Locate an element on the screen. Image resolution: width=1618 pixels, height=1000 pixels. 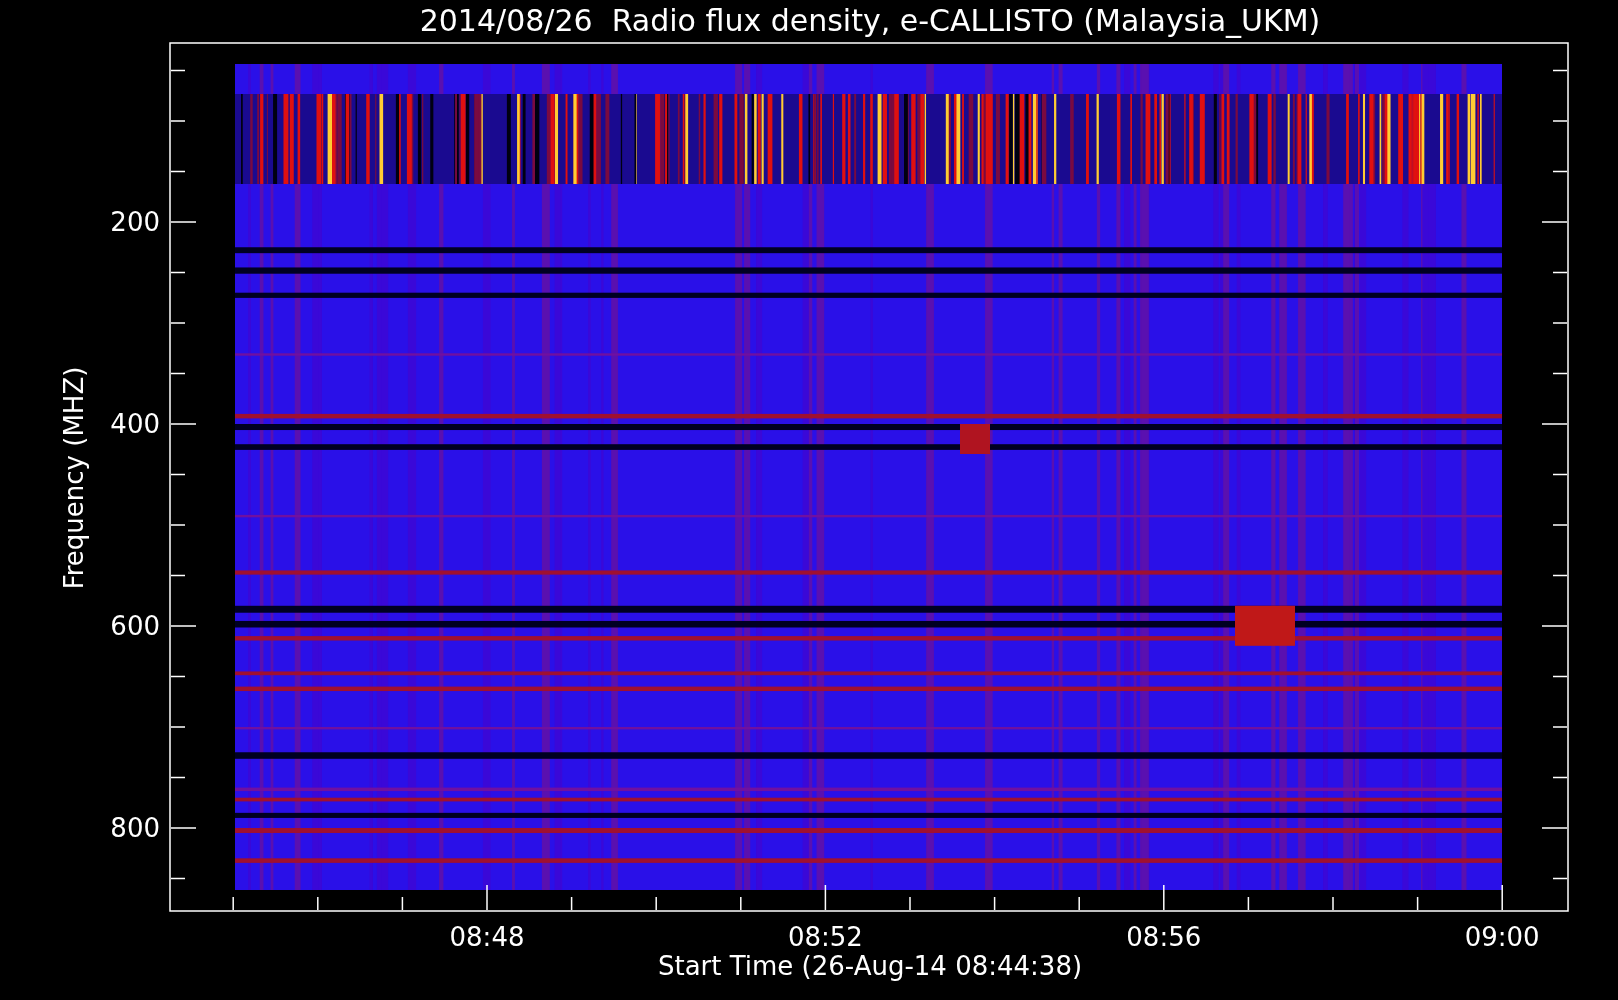
y-tick-label: 600 is located at coordinates (135, 626).